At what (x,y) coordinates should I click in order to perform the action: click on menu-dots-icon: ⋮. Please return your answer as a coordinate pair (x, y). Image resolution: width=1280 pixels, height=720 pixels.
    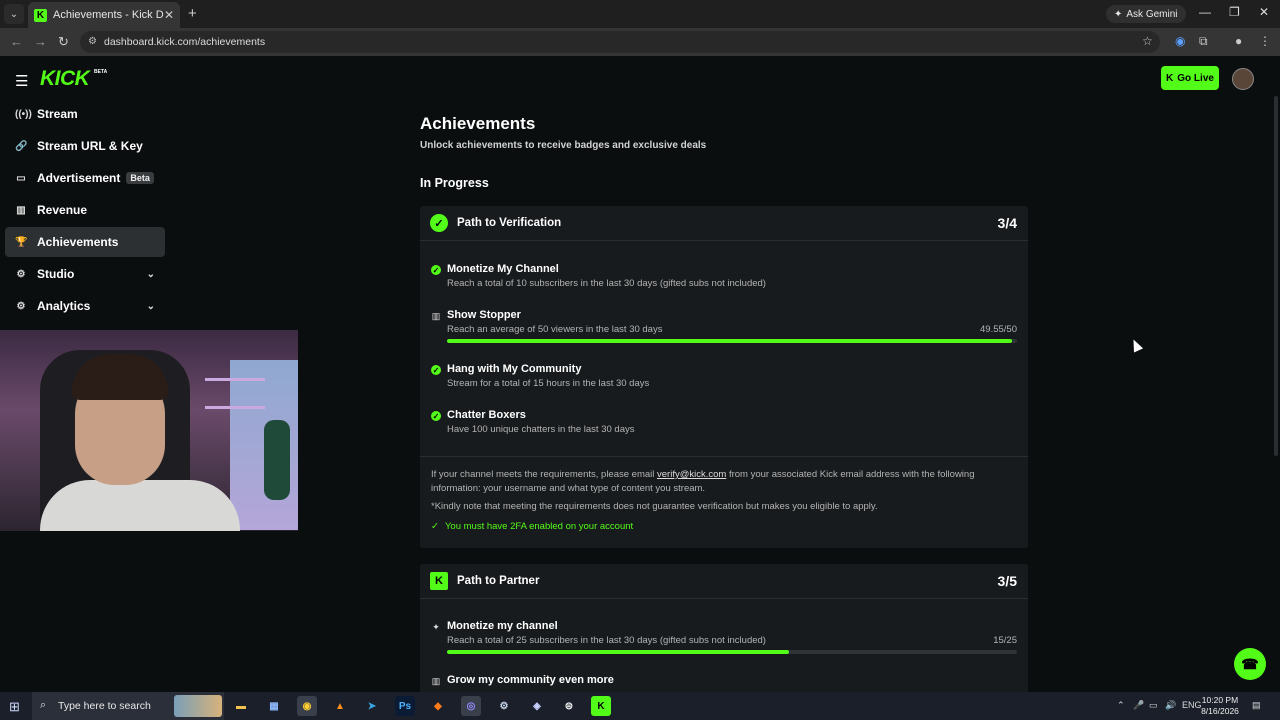
    Looking at the image, I should click on (1265, 41).